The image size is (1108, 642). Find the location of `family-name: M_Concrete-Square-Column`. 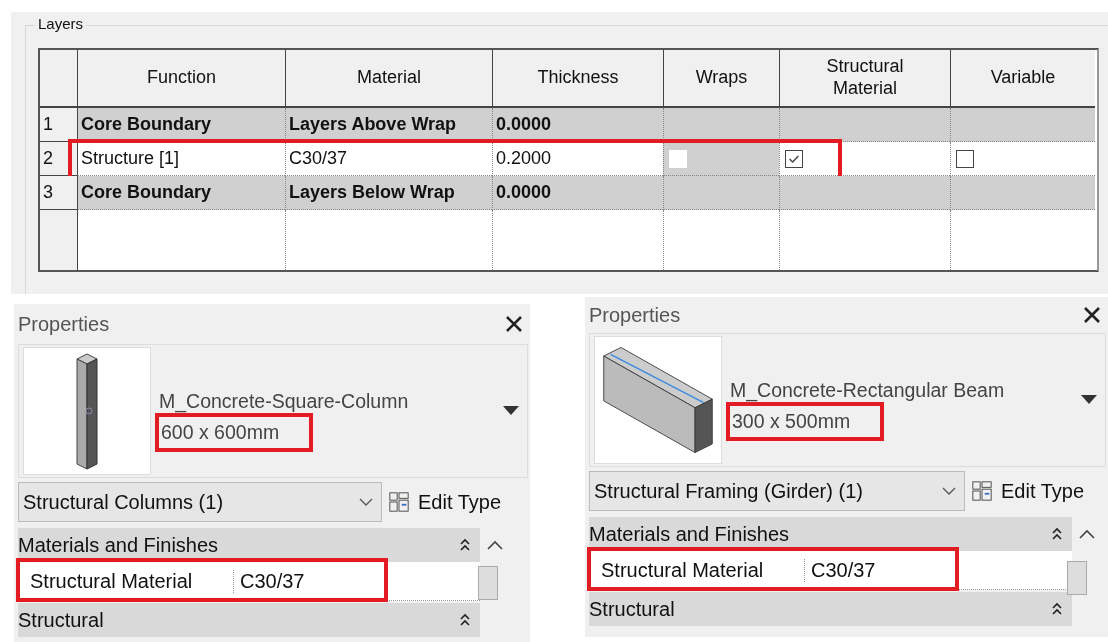

family-name: M_Concrete-Square-Column is located at coordinates (284, 401).